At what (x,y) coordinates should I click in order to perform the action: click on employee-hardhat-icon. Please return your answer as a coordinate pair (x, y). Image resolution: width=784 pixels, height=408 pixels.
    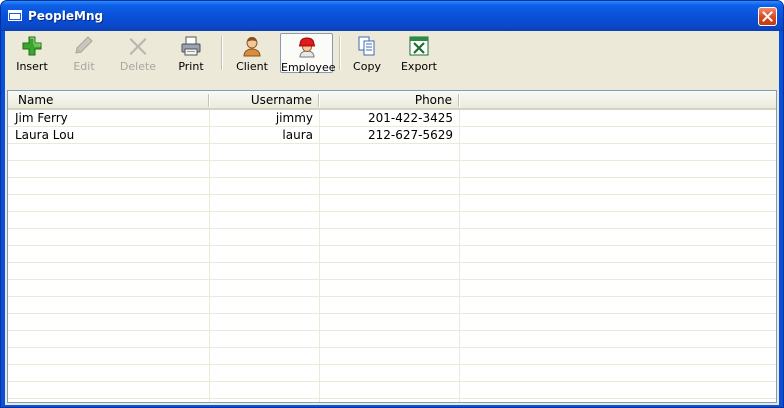
    Looking at the image, I should click on (306, 47).